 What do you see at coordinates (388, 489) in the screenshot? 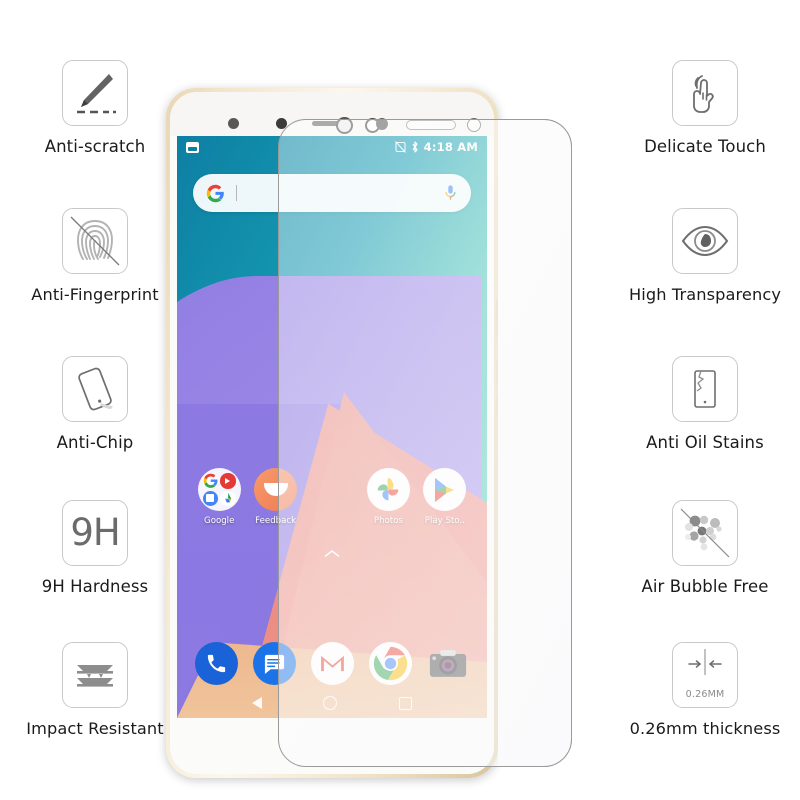
I see `google-photos-icon` at bounding box center [388, 489].